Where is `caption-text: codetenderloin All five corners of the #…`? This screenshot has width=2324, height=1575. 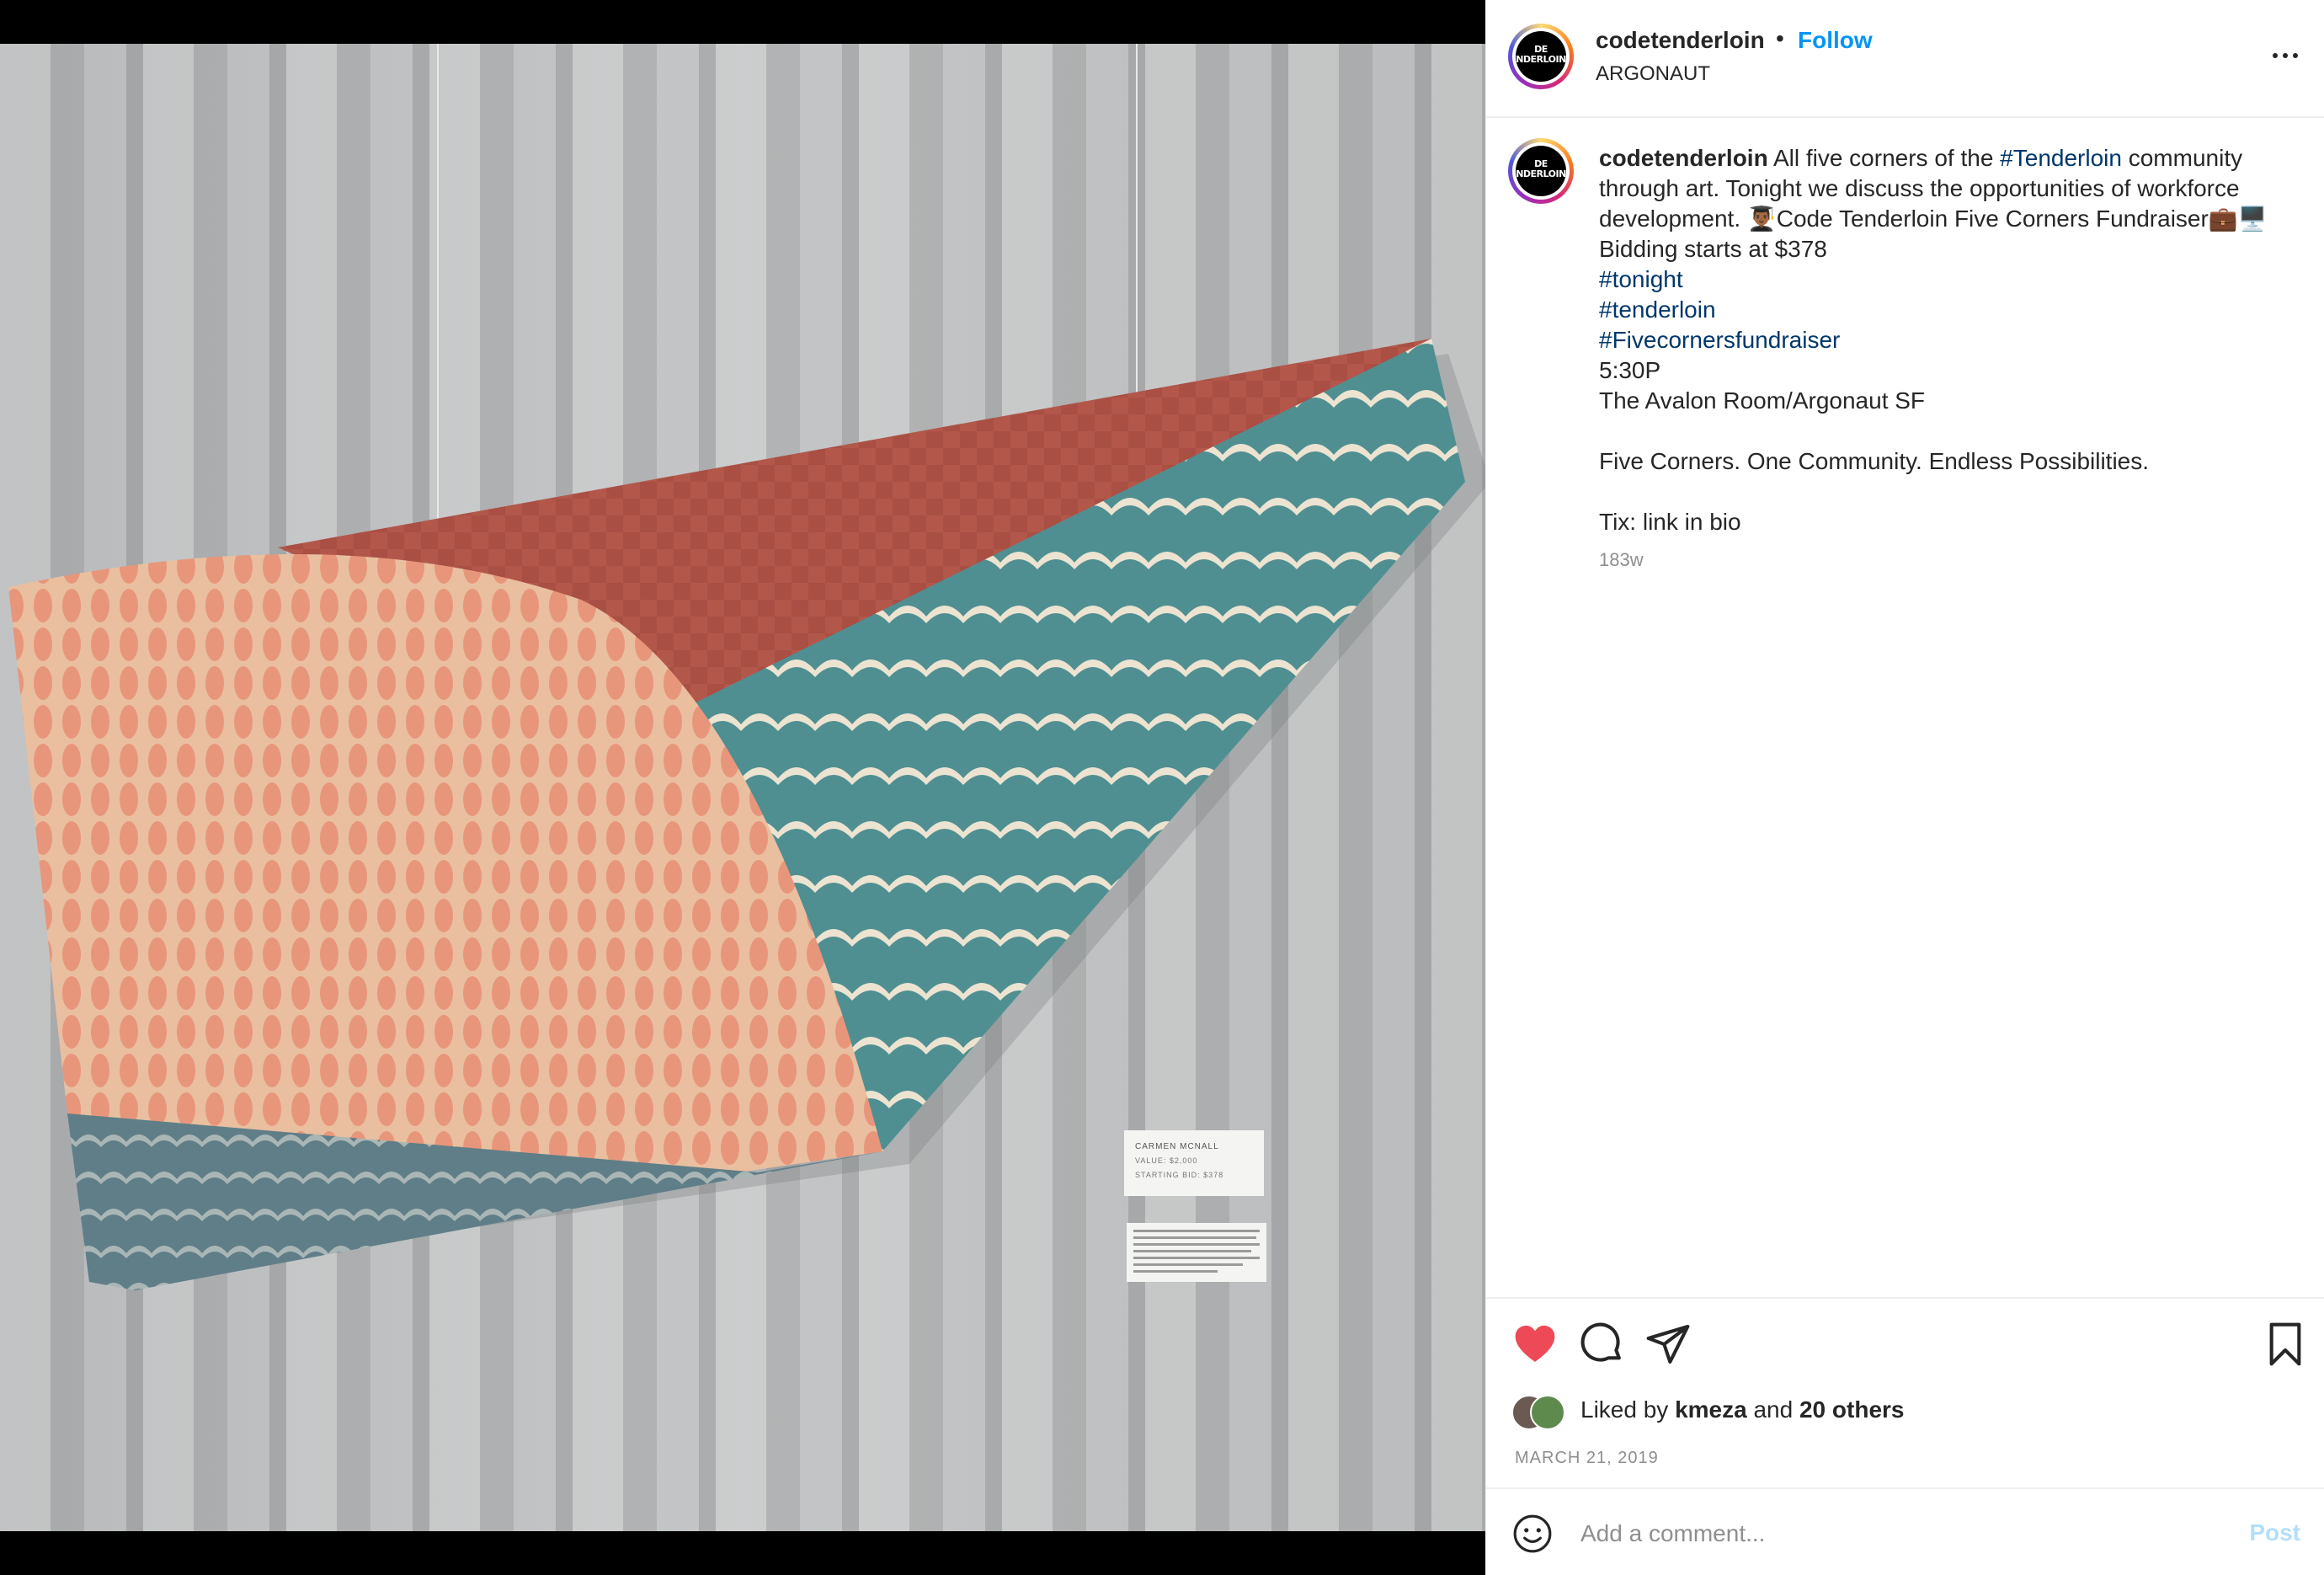 caption-text: codetenderloin All five corners of the #… is located at coordinates (1944, 340).